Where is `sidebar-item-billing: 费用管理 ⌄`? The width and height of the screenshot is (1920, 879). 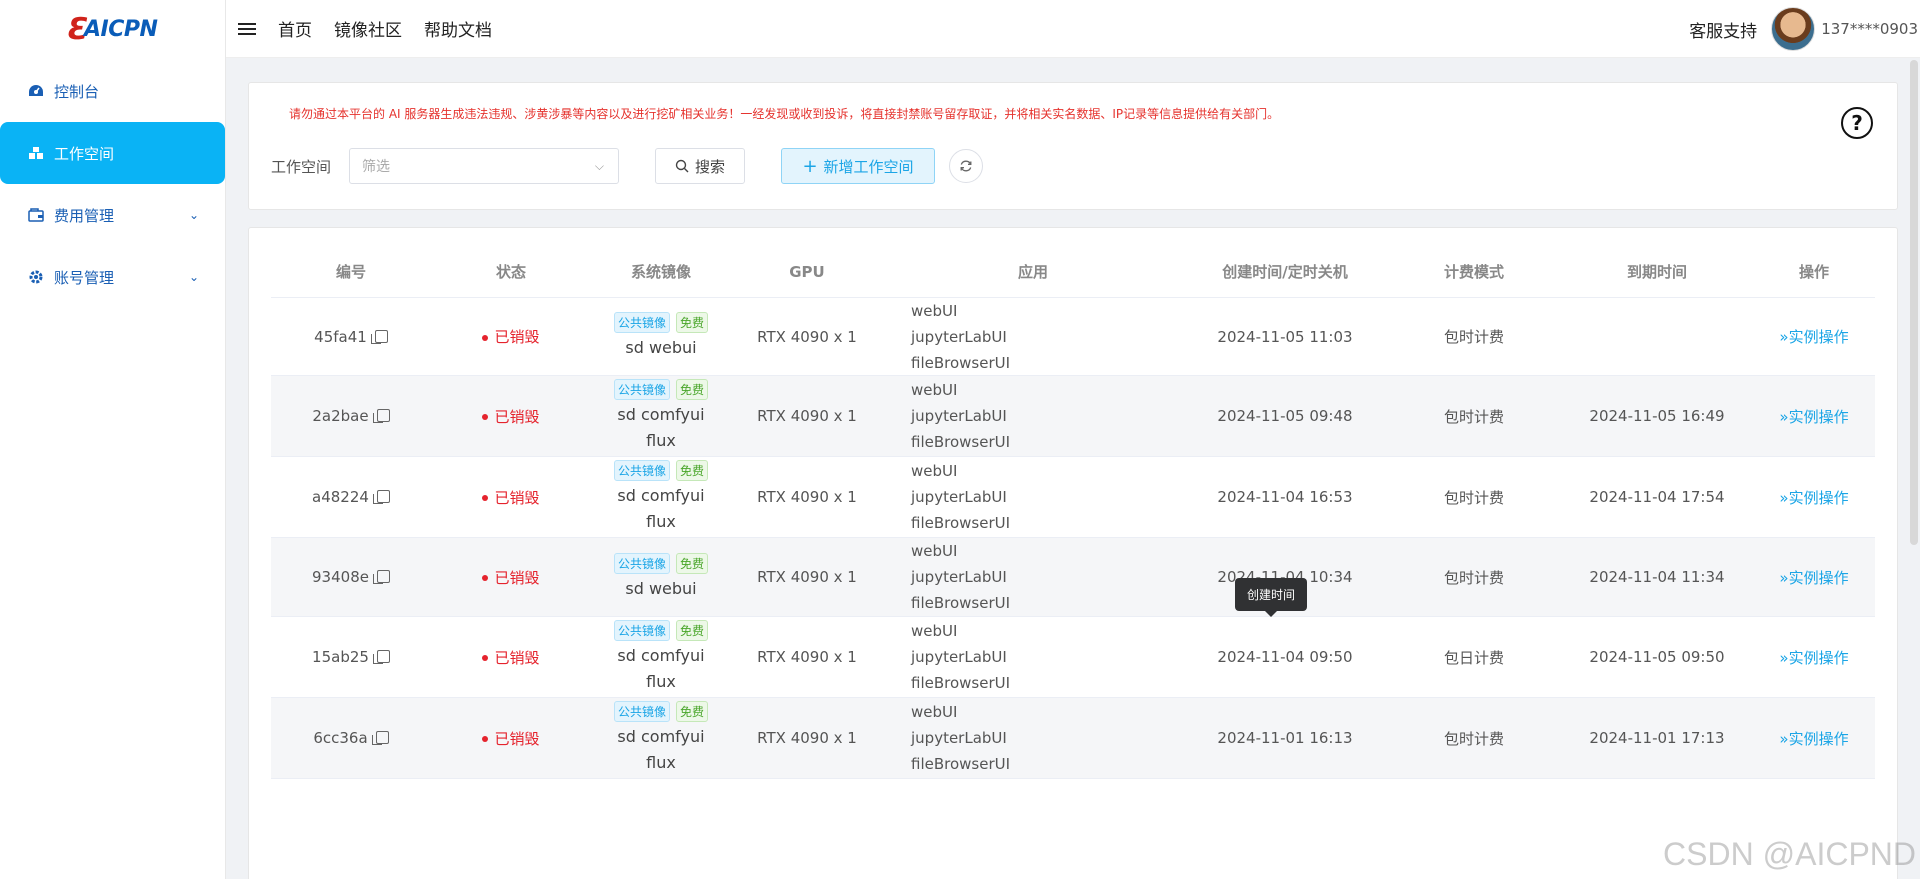
sidebar-item-billing: 费用管理 ⌄ is located at coordinates (112, 215).